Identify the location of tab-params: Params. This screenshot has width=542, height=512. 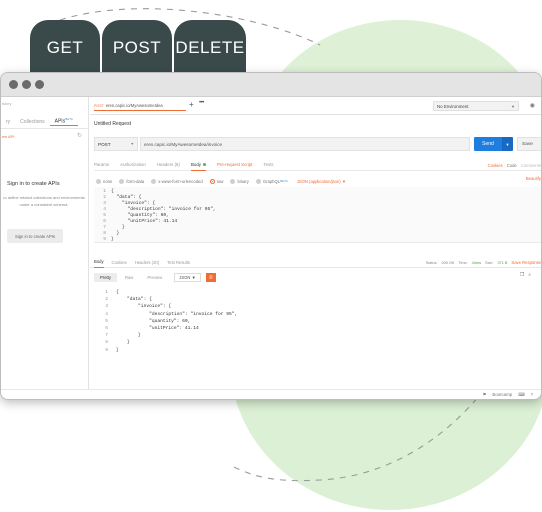
(101, 165).